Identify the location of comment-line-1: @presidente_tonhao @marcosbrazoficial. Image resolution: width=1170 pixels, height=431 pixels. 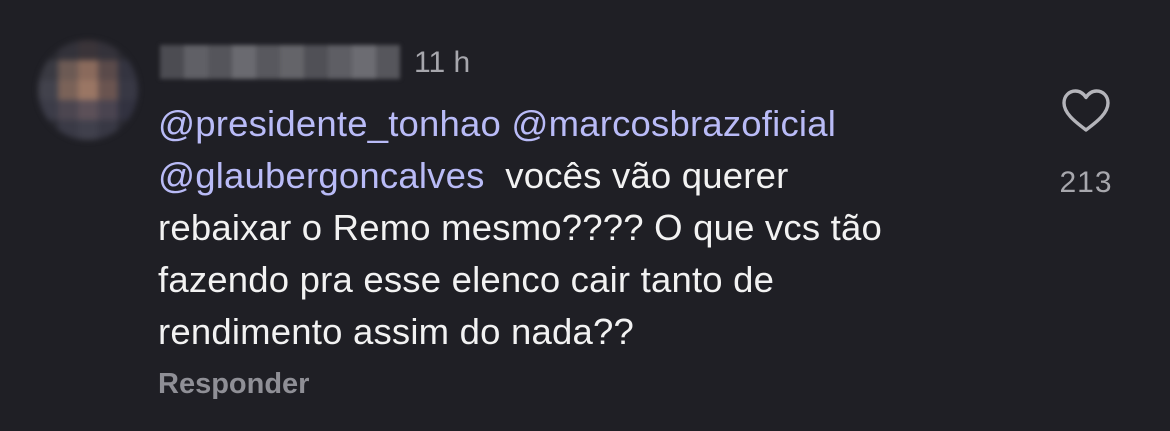
(588, 124).